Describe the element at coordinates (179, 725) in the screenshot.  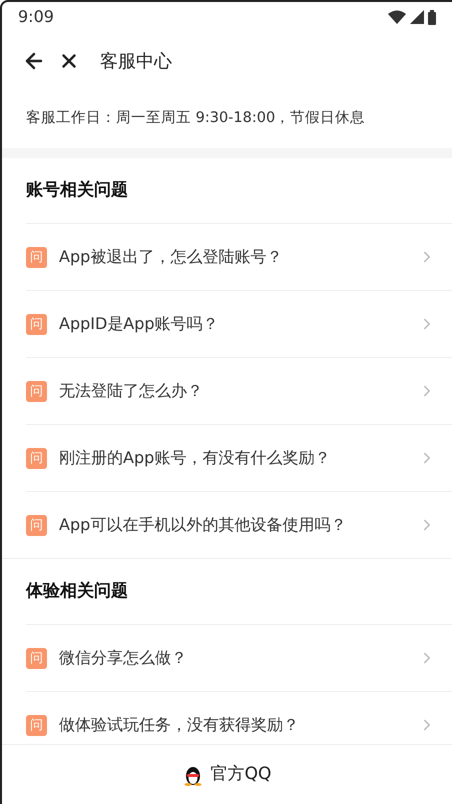
I see `question-text: 做体验试玩任务，没有获得奖励？` at that location.